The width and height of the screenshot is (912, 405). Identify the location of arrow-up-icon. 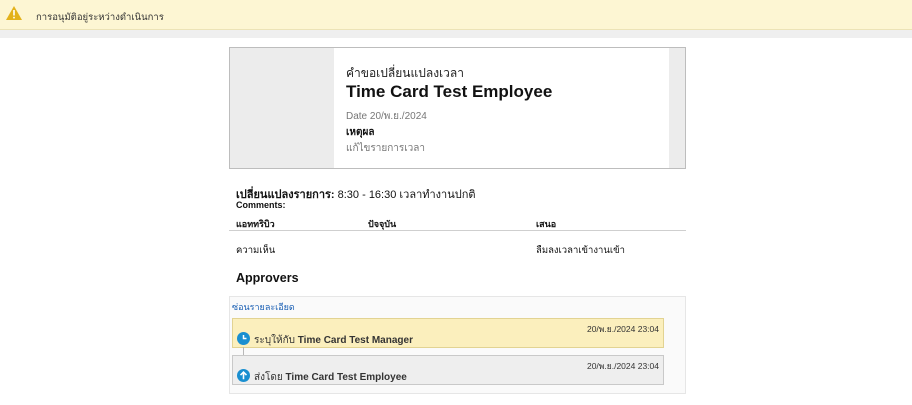
(243, 375).